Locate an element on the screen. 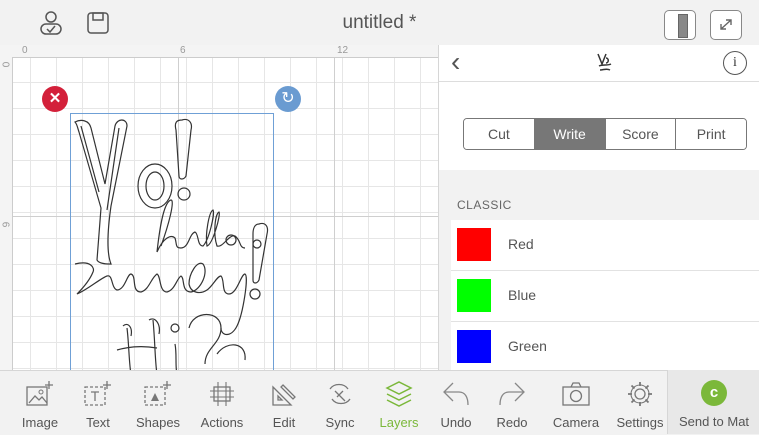 The width and height of the screenshot is (759, 435). send-to-mat-button: c Send to Mat is located at coordinates (713, 402).